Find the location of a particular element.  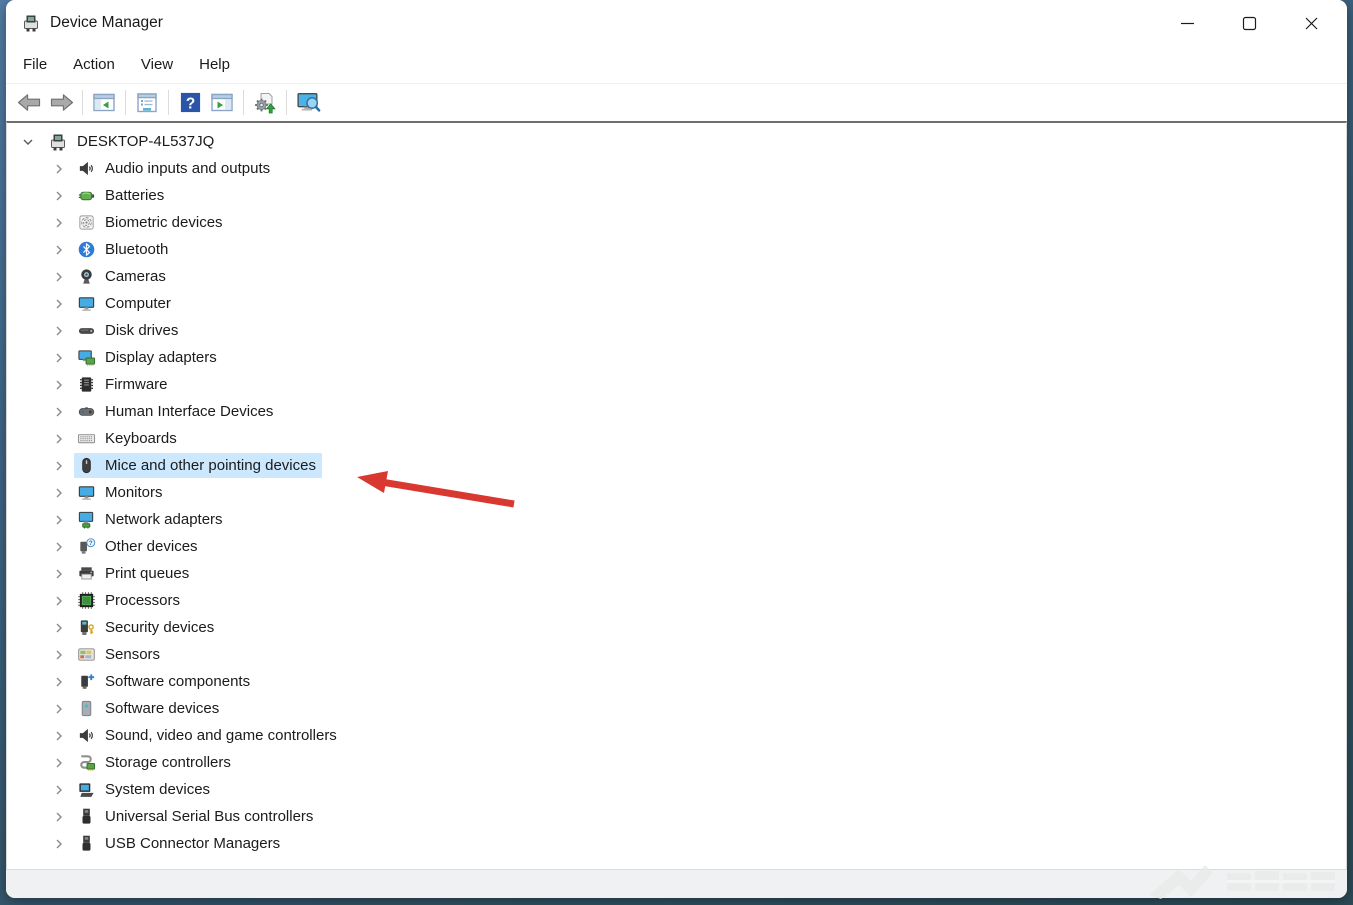

help-button: ? is located at coordinates (190, 103).